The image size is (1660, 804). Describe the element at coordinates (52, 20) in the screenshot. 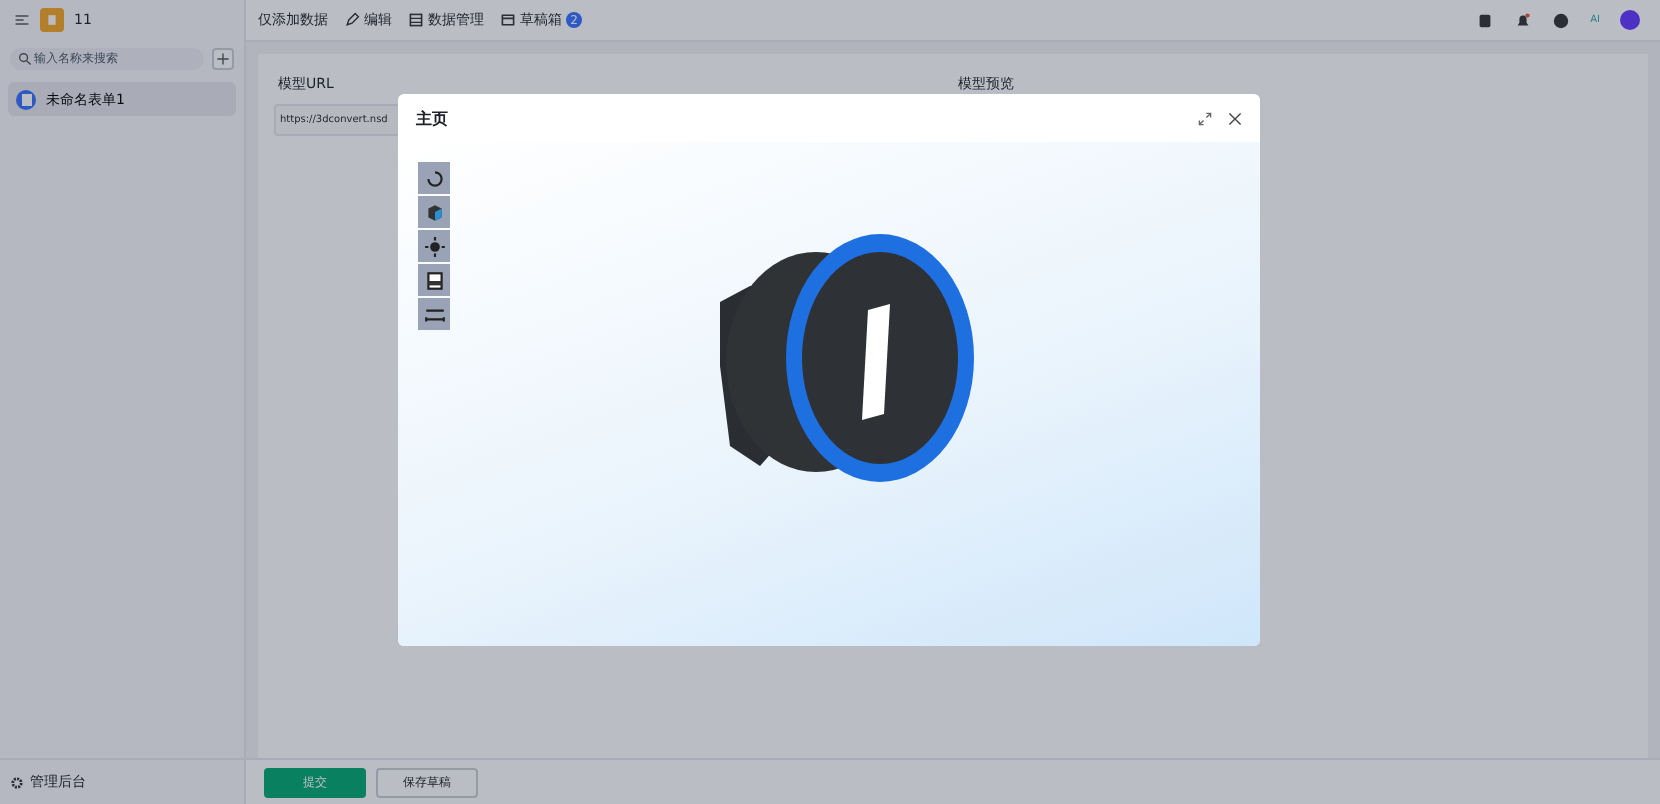

I see `app-icon` at that location.